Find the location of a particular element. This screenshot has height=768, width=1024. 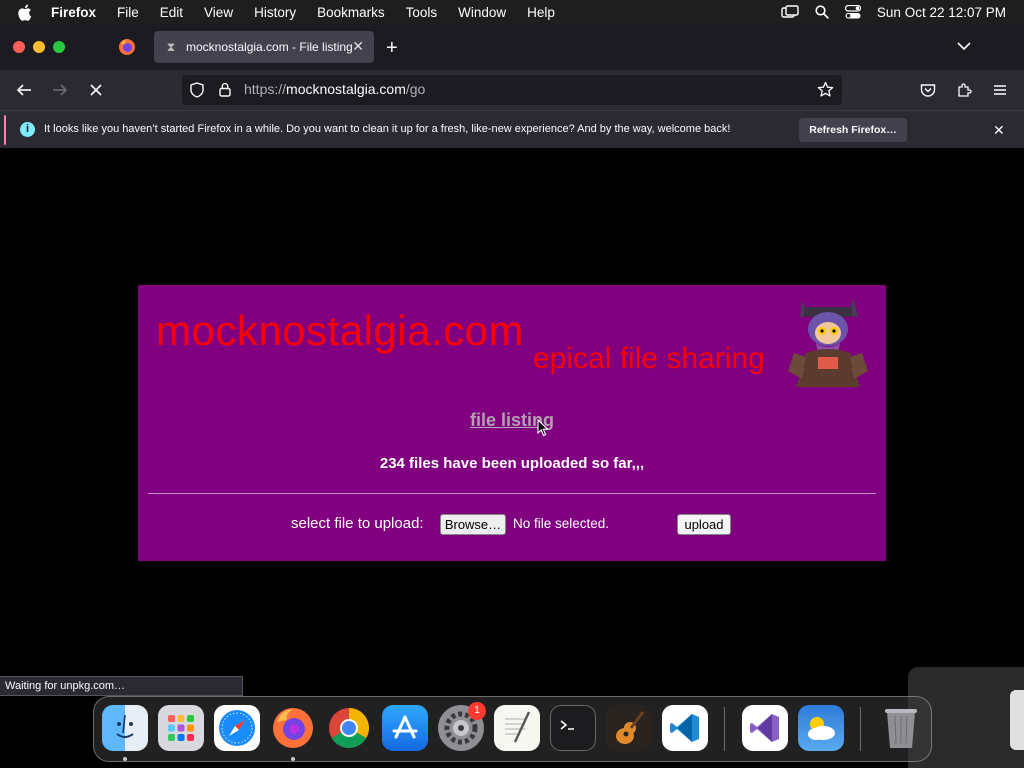

bookmark-star-icon is located at coordinates (825, 91).